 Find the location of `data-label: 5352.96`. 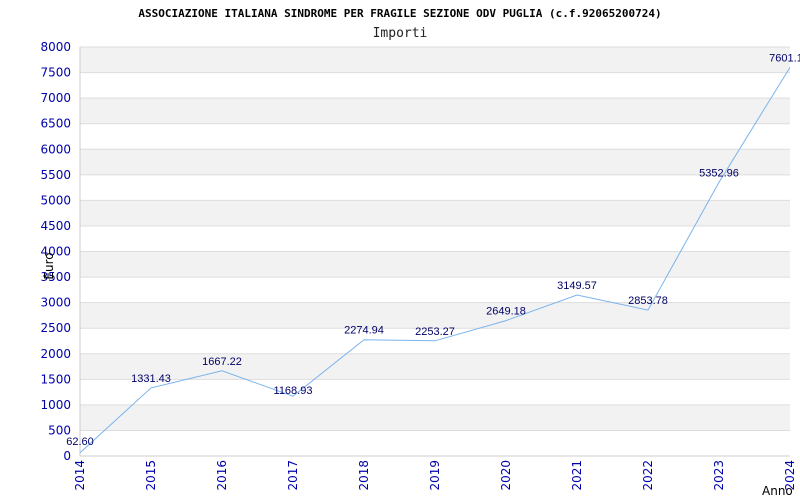

data-label: 5352.96 is located at coordinates (719, 173).